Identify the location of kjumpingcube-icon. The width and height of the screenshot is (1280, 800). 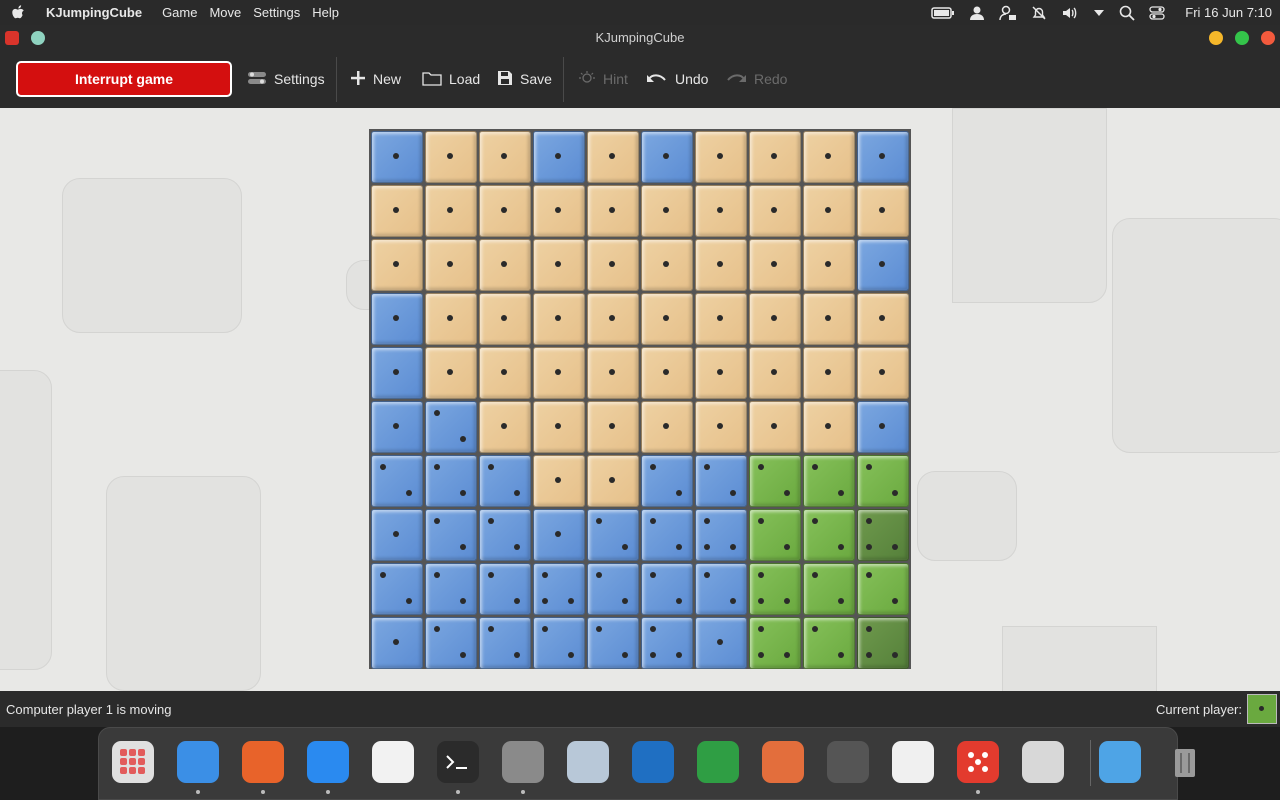
(978, 762).